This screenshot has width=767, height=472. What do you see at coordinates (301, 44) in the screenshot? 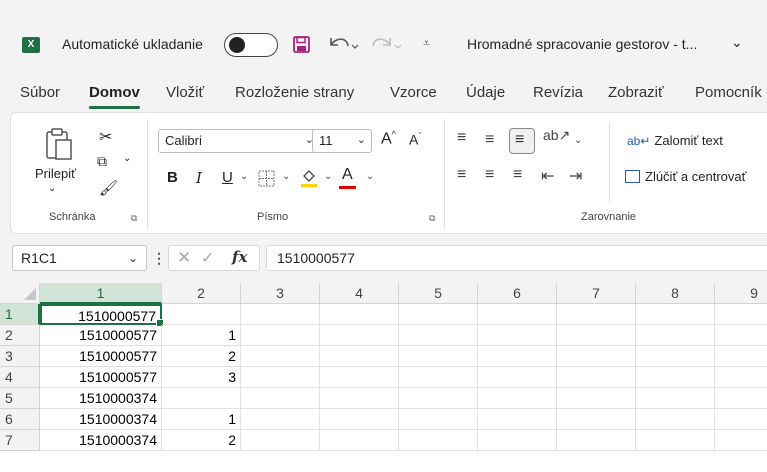
I see `save-icon` at bounding box center [301, 44].